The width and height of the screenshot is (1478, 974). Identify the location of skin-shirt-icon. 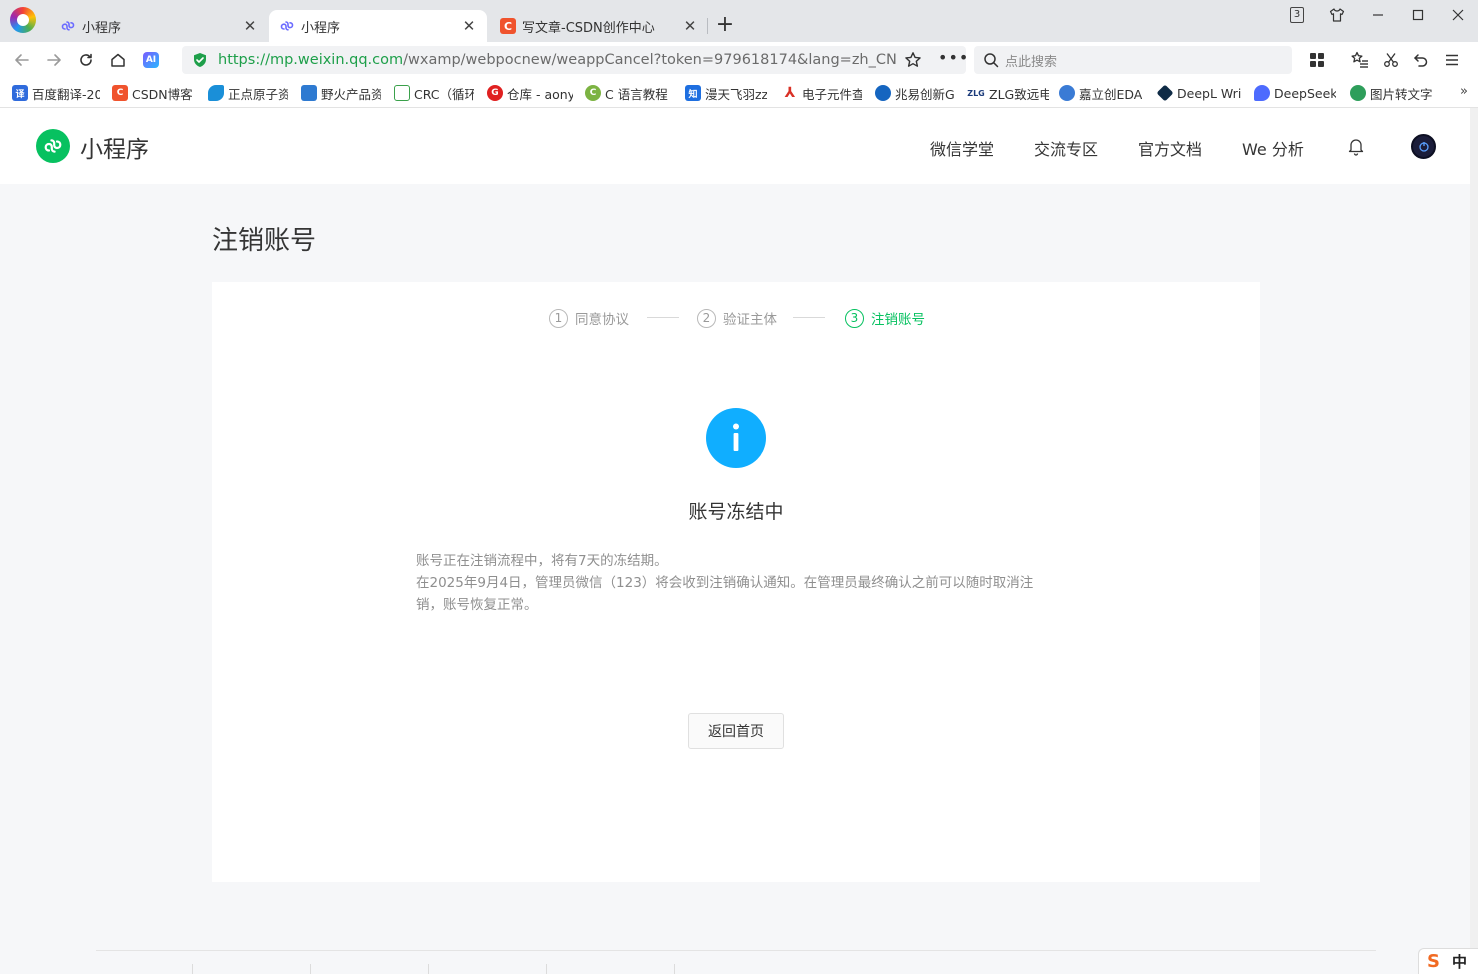
(1337, 15).